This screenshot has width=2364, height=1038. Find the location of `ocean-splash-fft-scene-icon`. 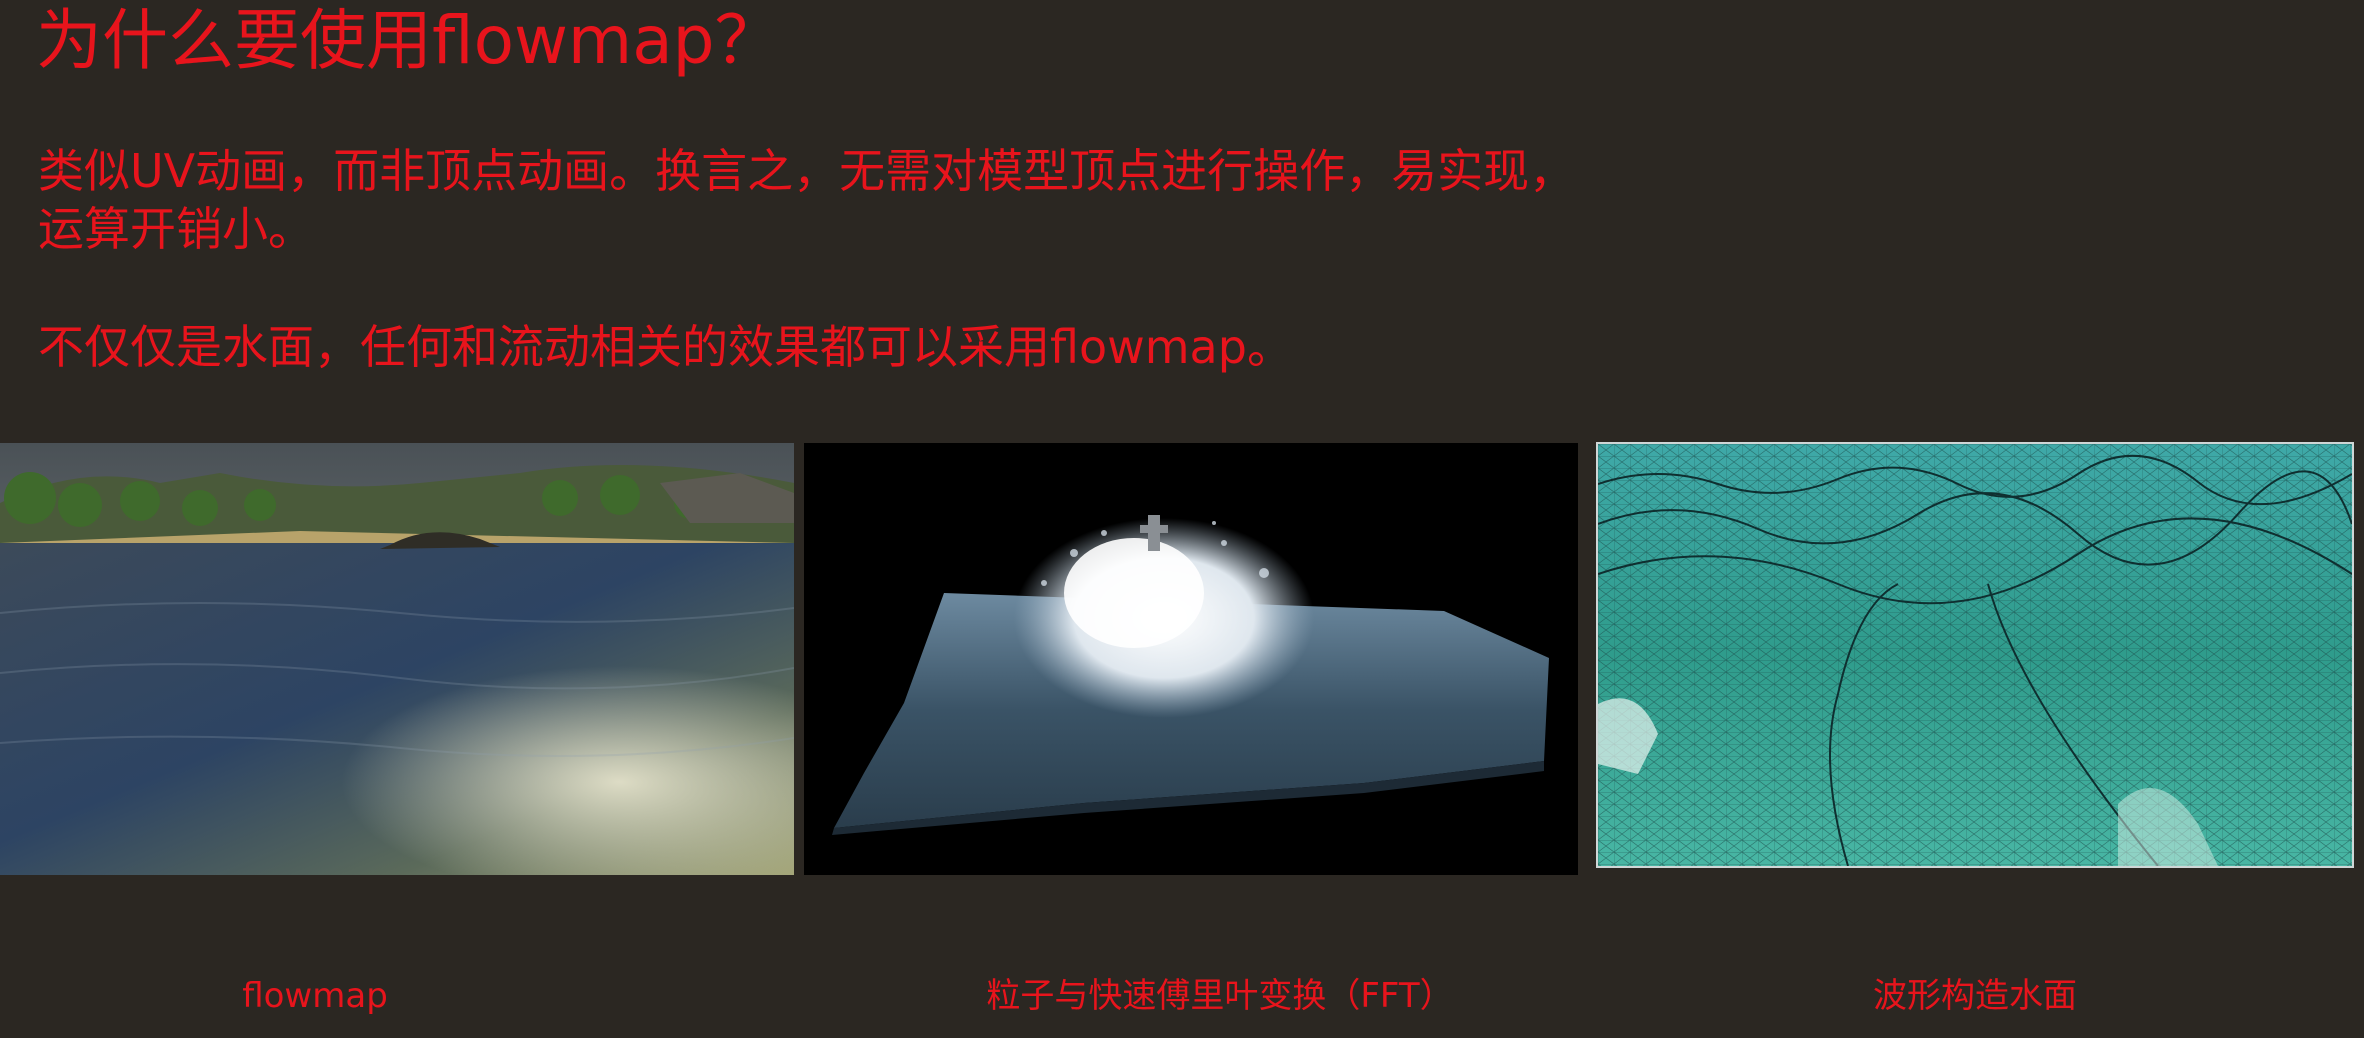

ocean-splash-fft-scene-icon is located at coordinates (1191, 659).